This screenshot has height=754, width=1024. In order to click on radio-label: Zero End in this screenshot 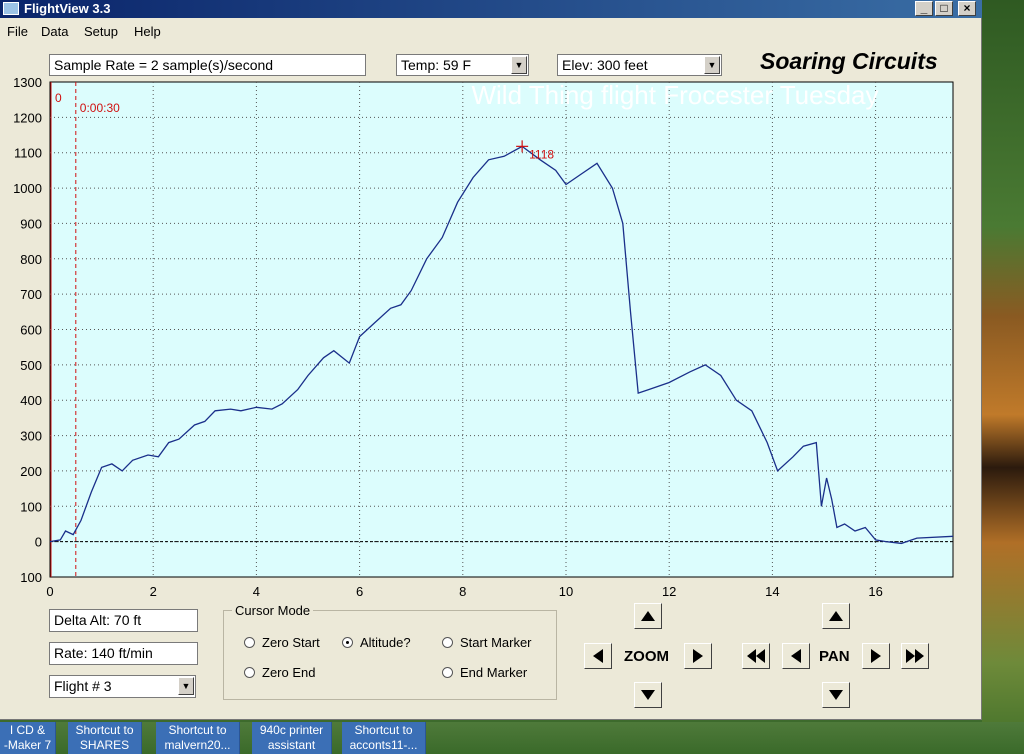, I will do `click(289, 672)`.